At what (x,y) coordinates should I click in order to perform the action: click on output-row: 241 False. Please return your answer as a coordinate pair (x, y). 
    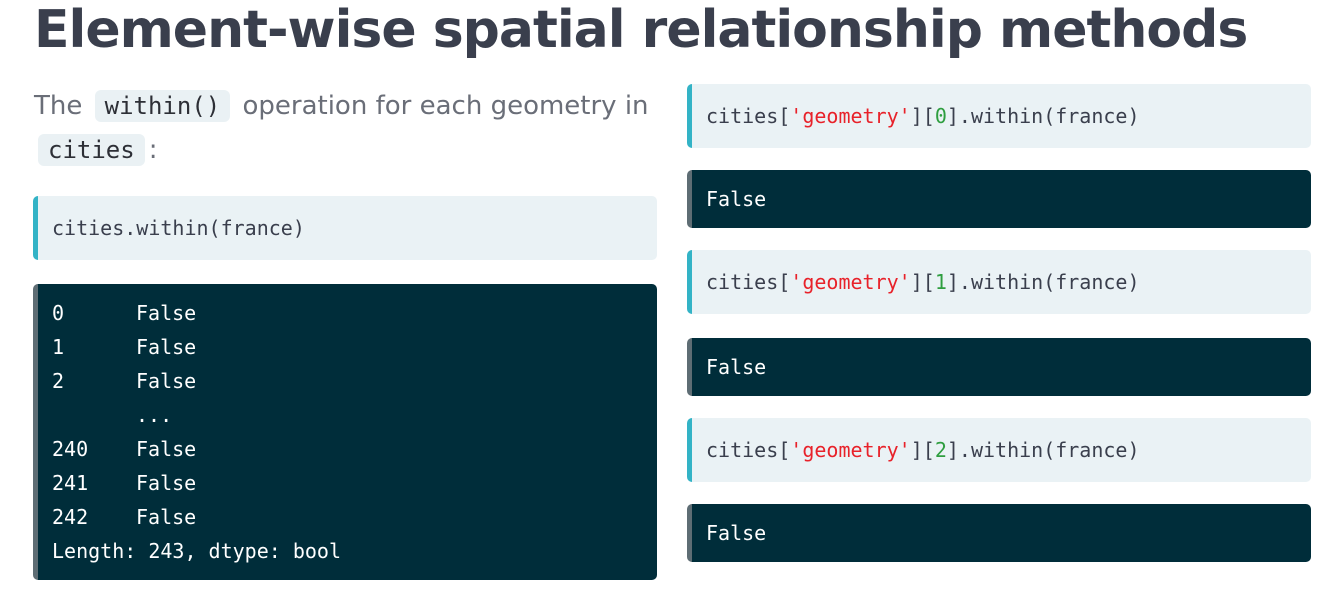
    Looking at the image, I should click on (354, 483).